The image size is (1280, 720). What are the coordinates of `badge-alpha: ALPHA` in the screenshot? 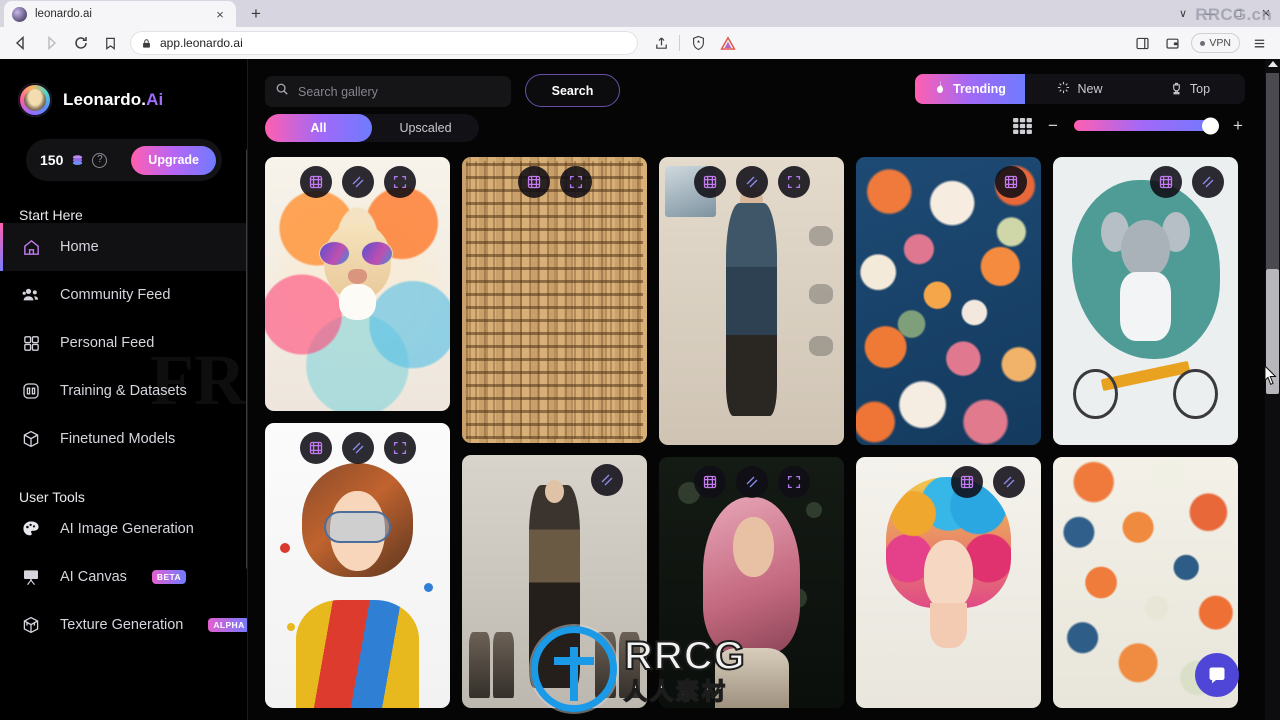 It's located at (227, 625).